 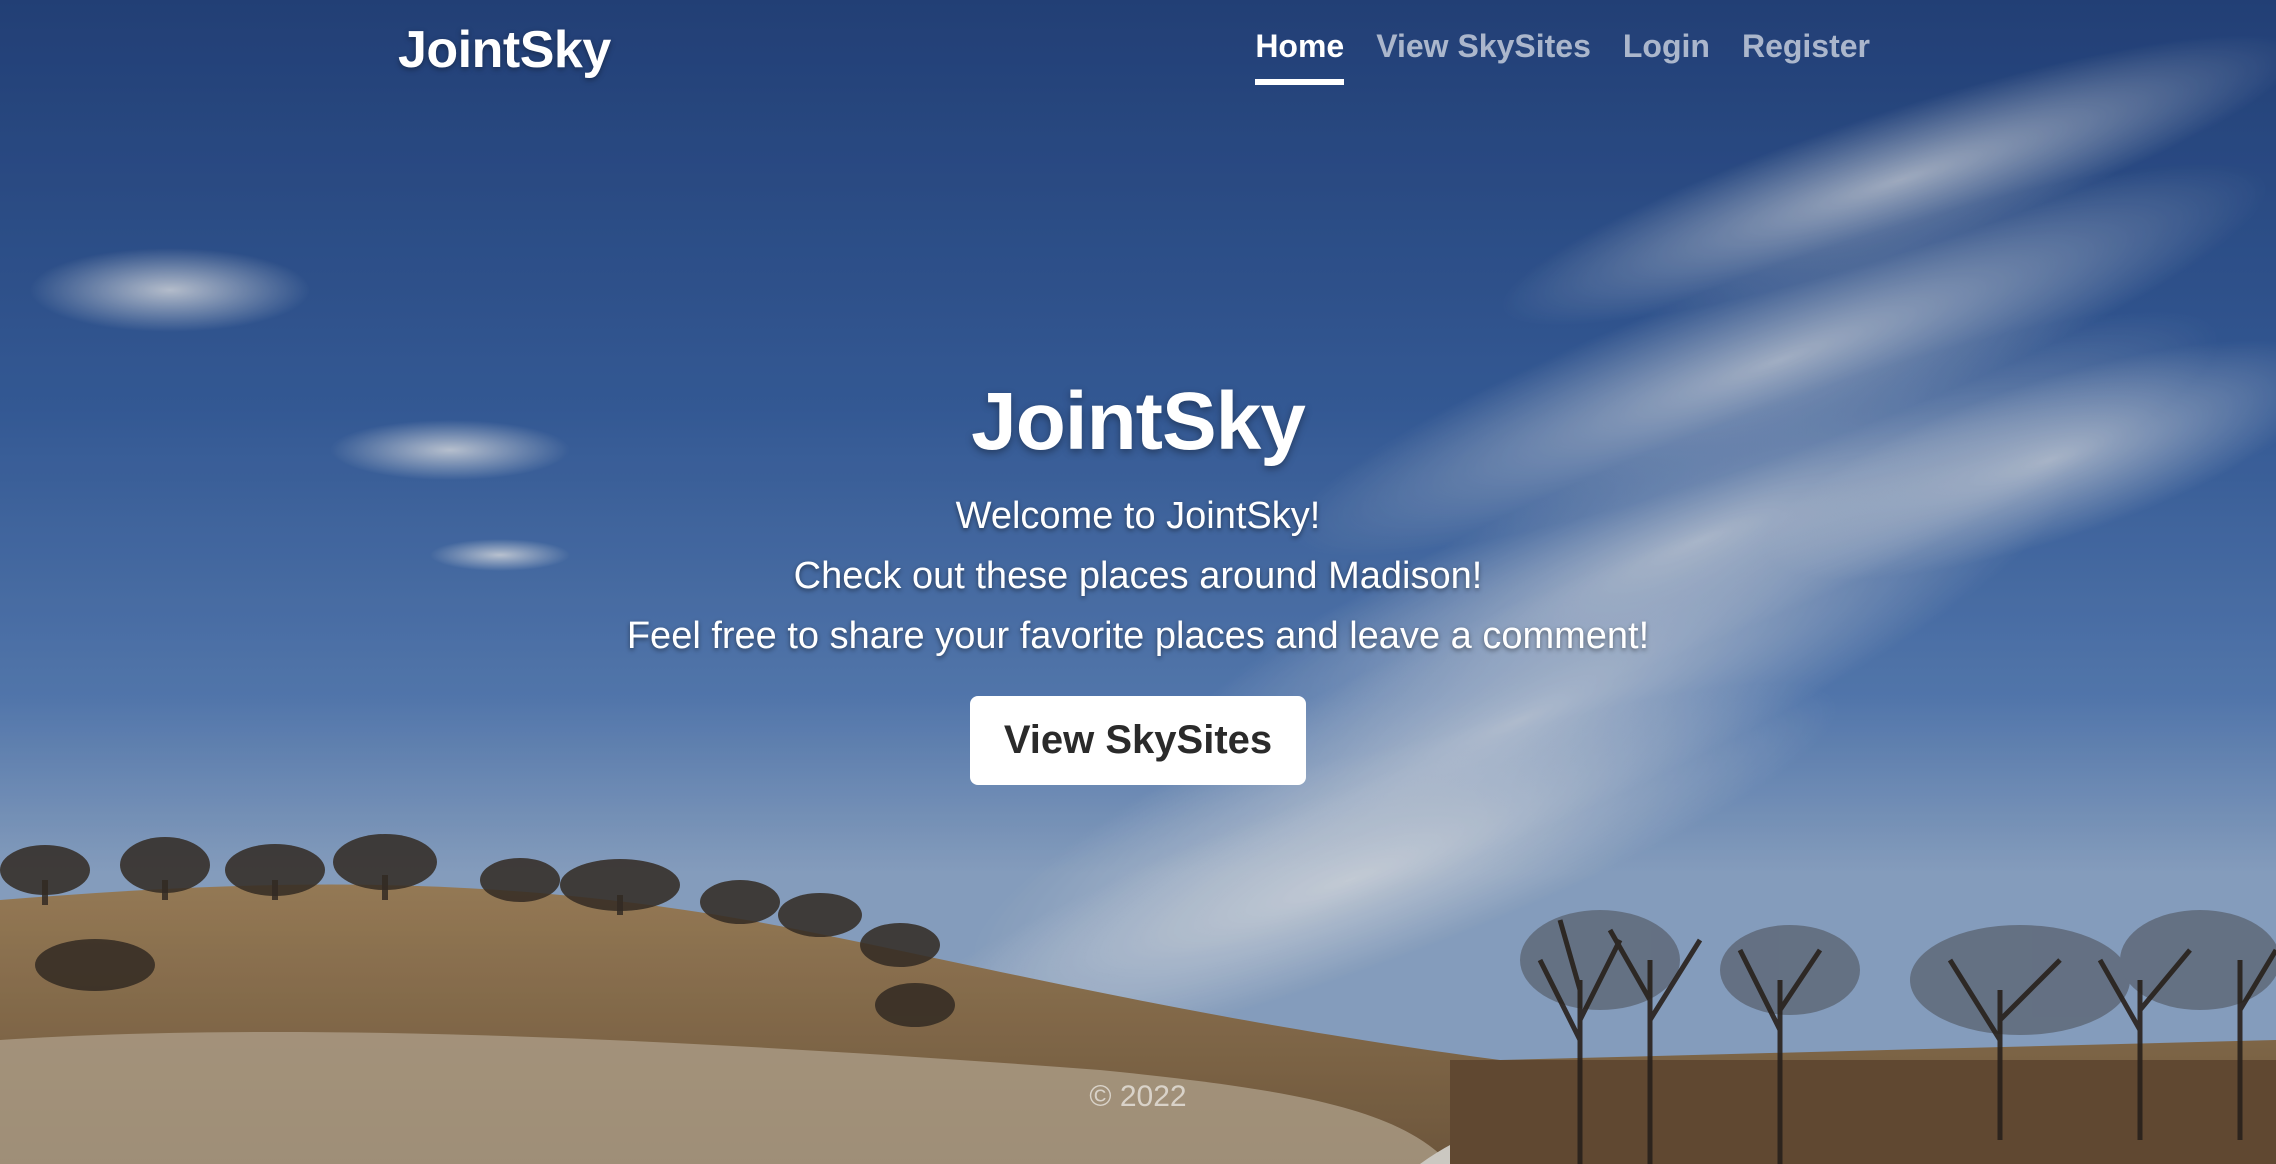 I want to click on hero-title: JointSky, so click(x=1138, y=421).